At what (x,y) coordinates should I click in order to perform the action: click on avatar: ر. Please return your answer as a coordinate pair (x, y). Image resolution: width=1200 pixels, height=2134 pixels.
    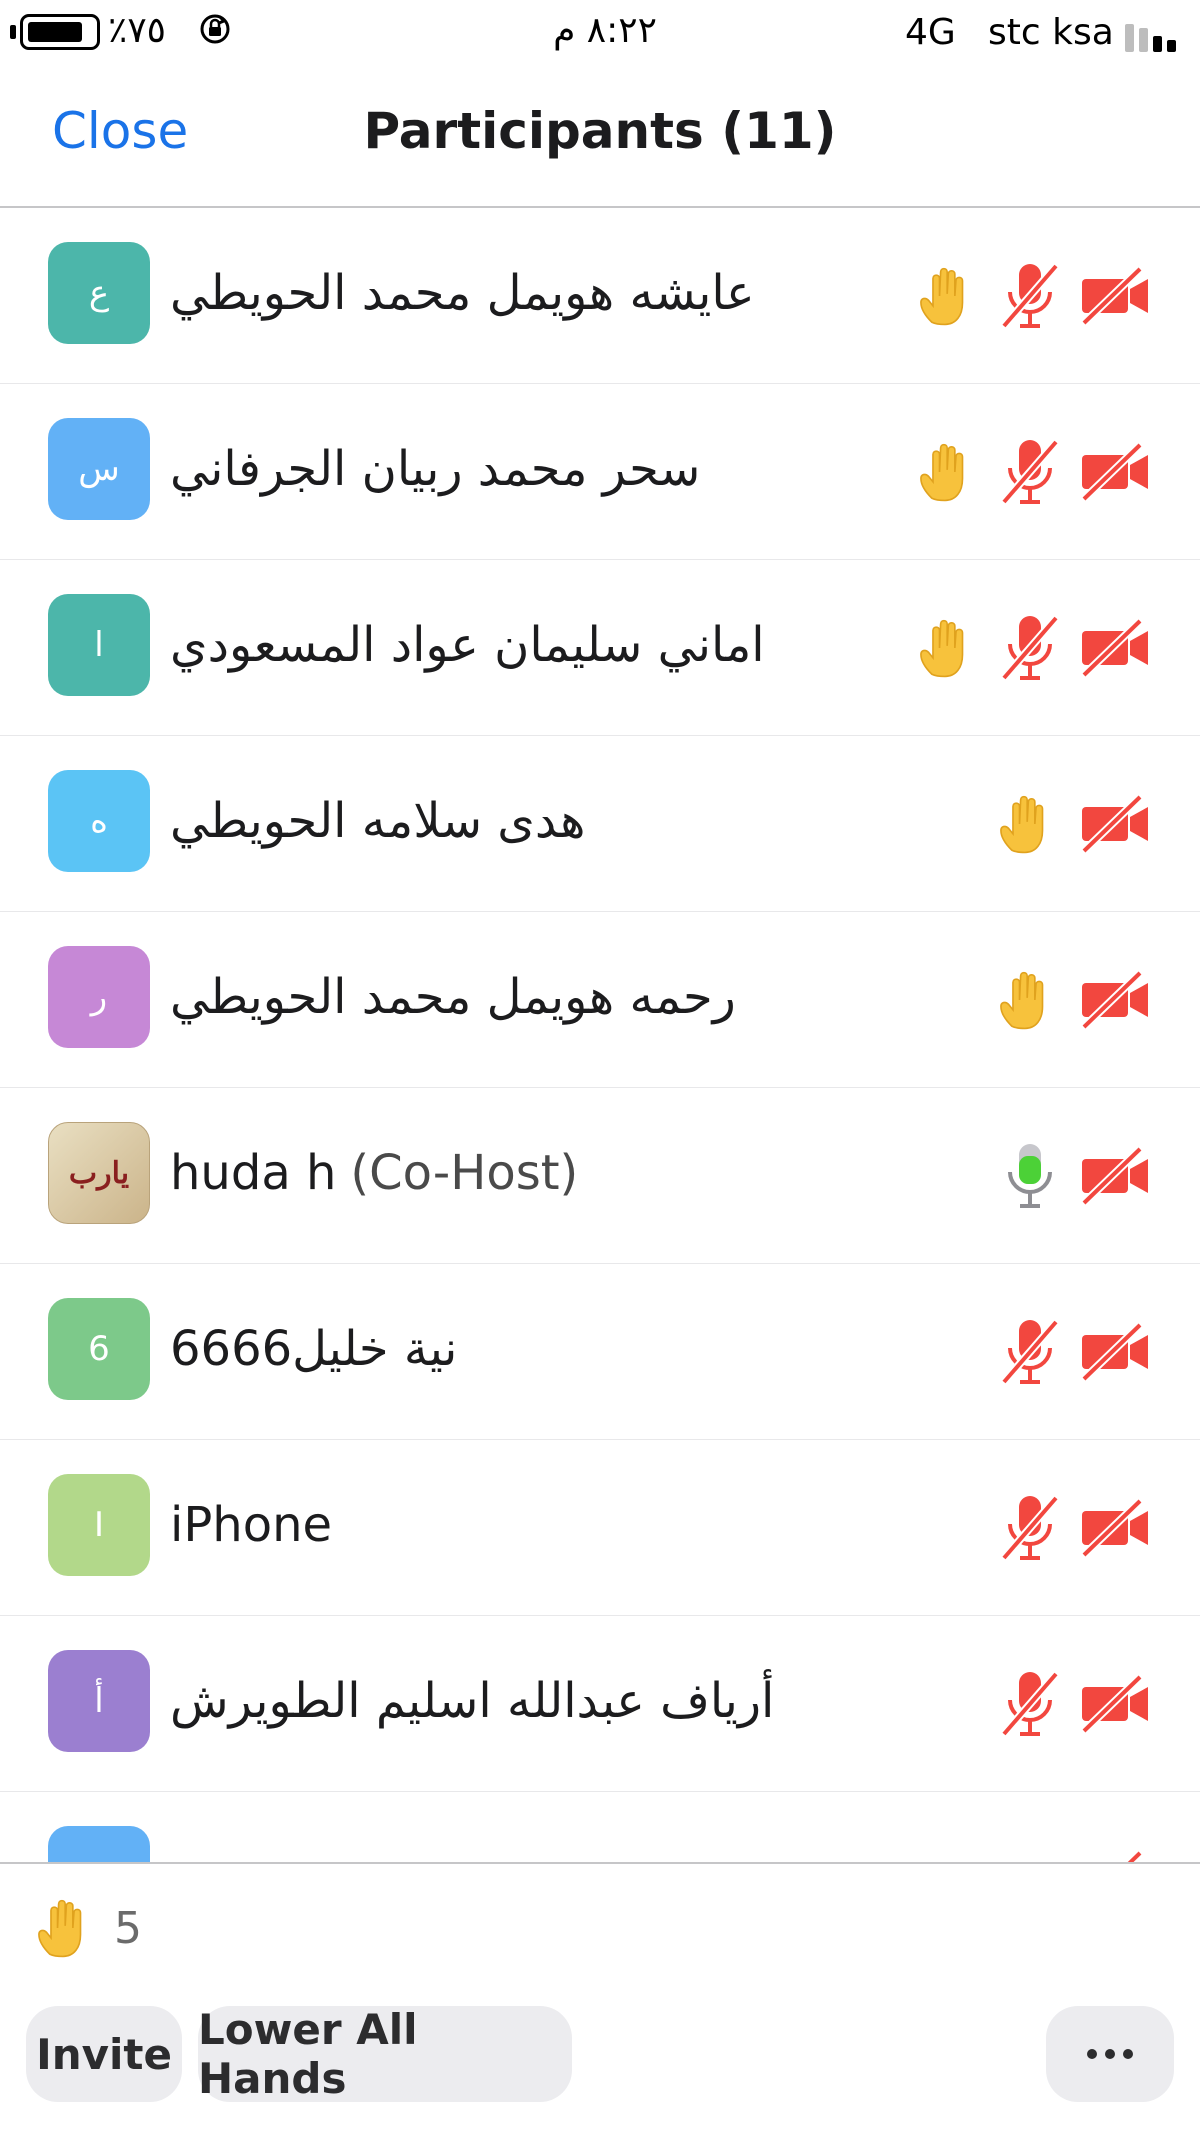
    Looking at the image, I should click on (99, 997).